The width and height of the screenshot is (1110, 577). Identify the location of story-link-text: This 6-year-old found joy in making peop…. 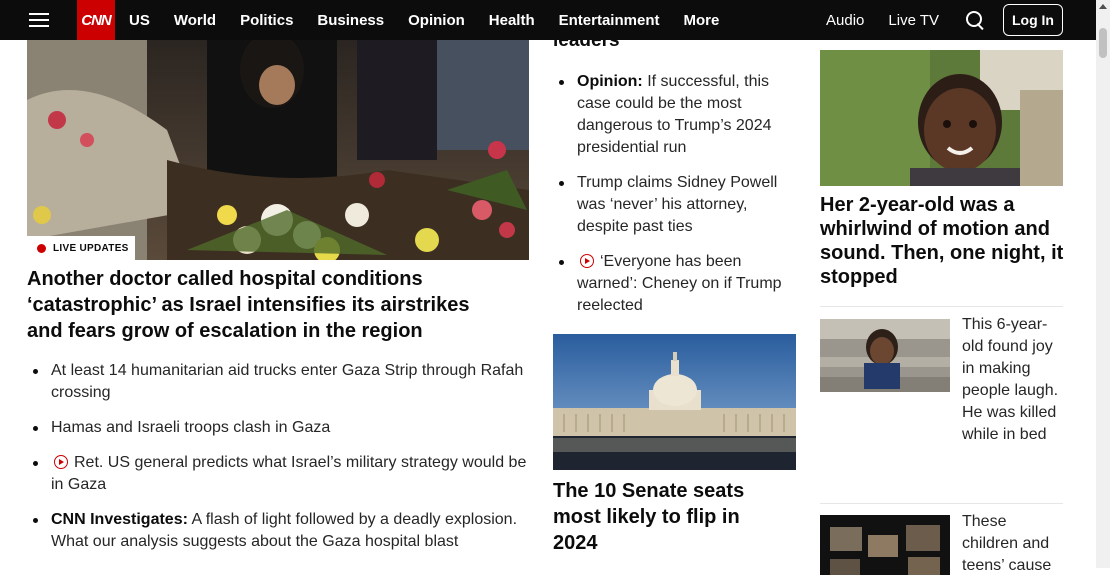
(1012, 380).